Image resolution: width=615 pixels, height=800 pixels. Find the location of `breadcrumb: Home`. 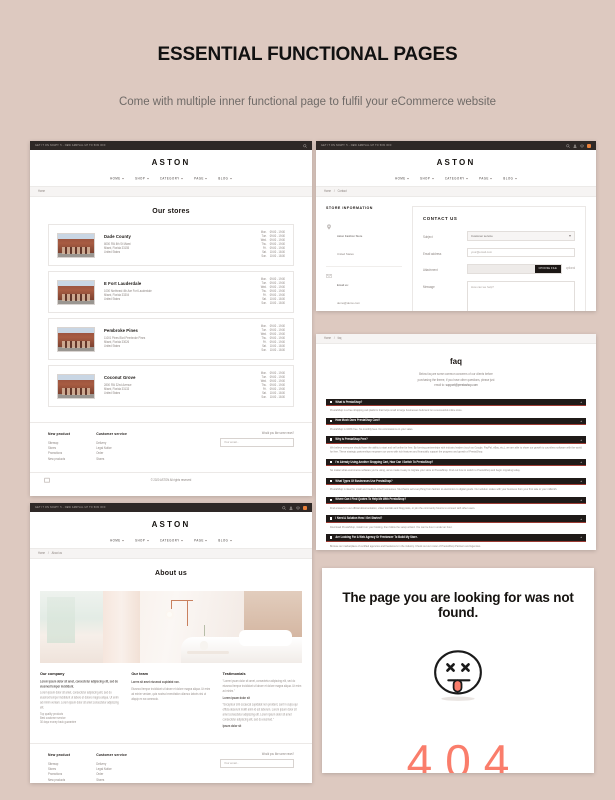

breadcrumb: Home is located at coordinates (171, 191).